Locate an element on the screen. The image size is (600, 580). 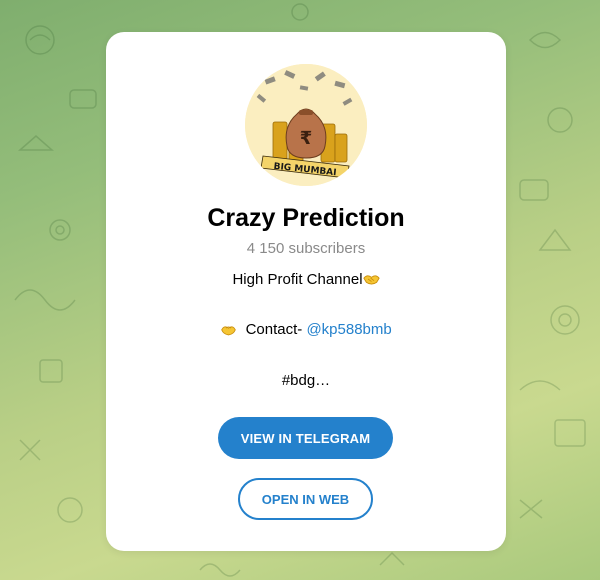
contact-label: Contact- is located at coordinates (276, 329).